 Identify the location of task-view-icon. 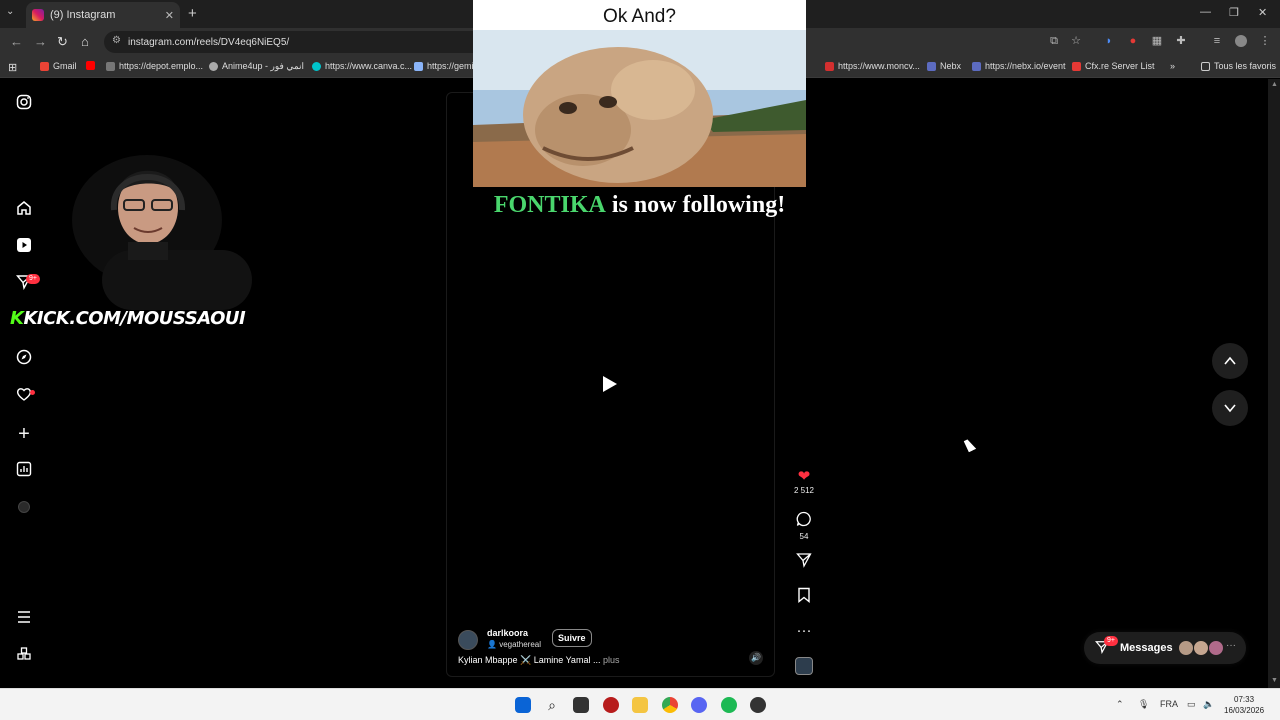
(581, 705).